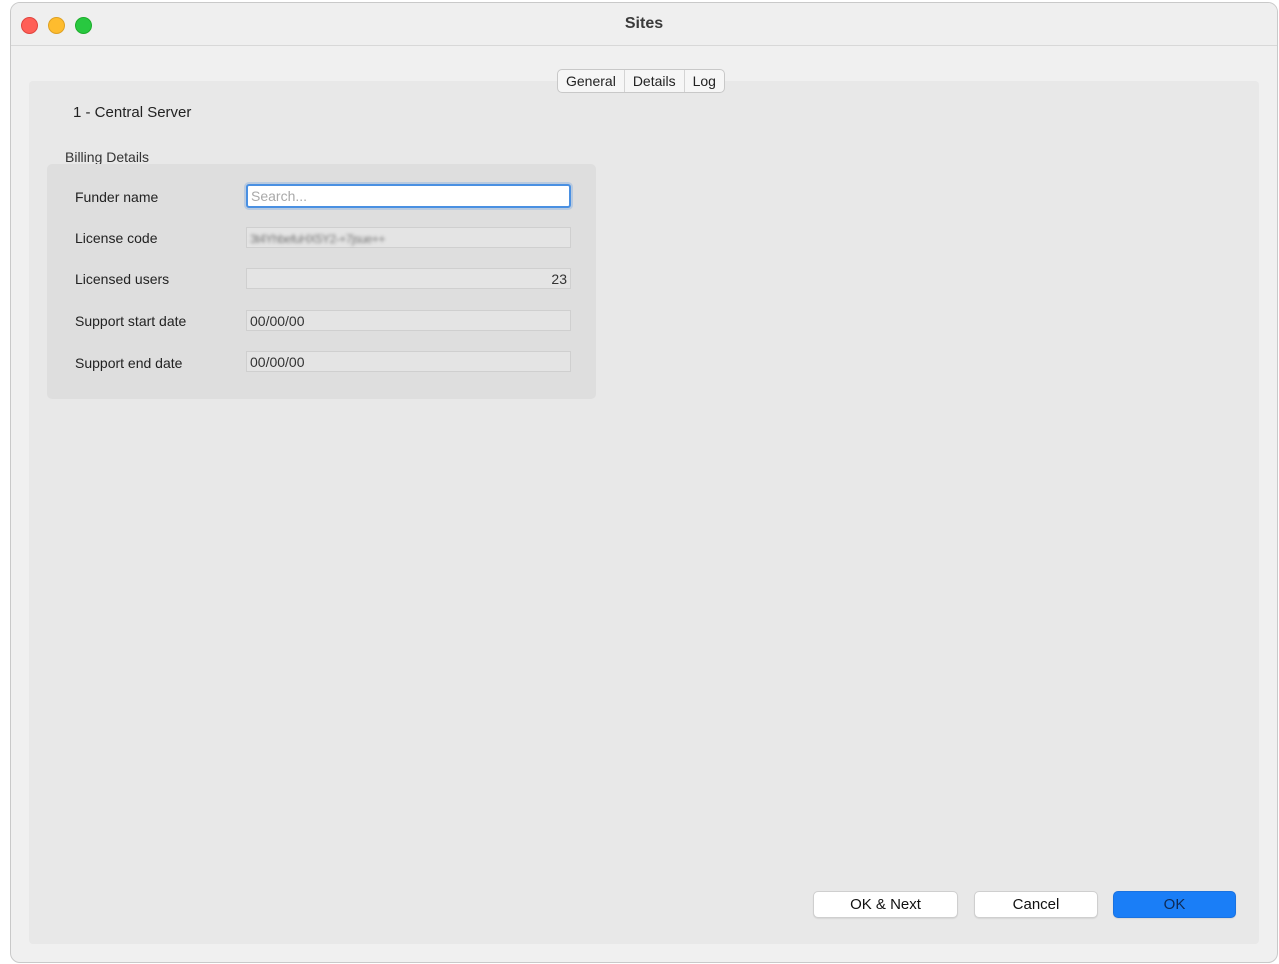 The image size is (1279, 964). I want to click on title-bar: Sites, so click(644, 24).